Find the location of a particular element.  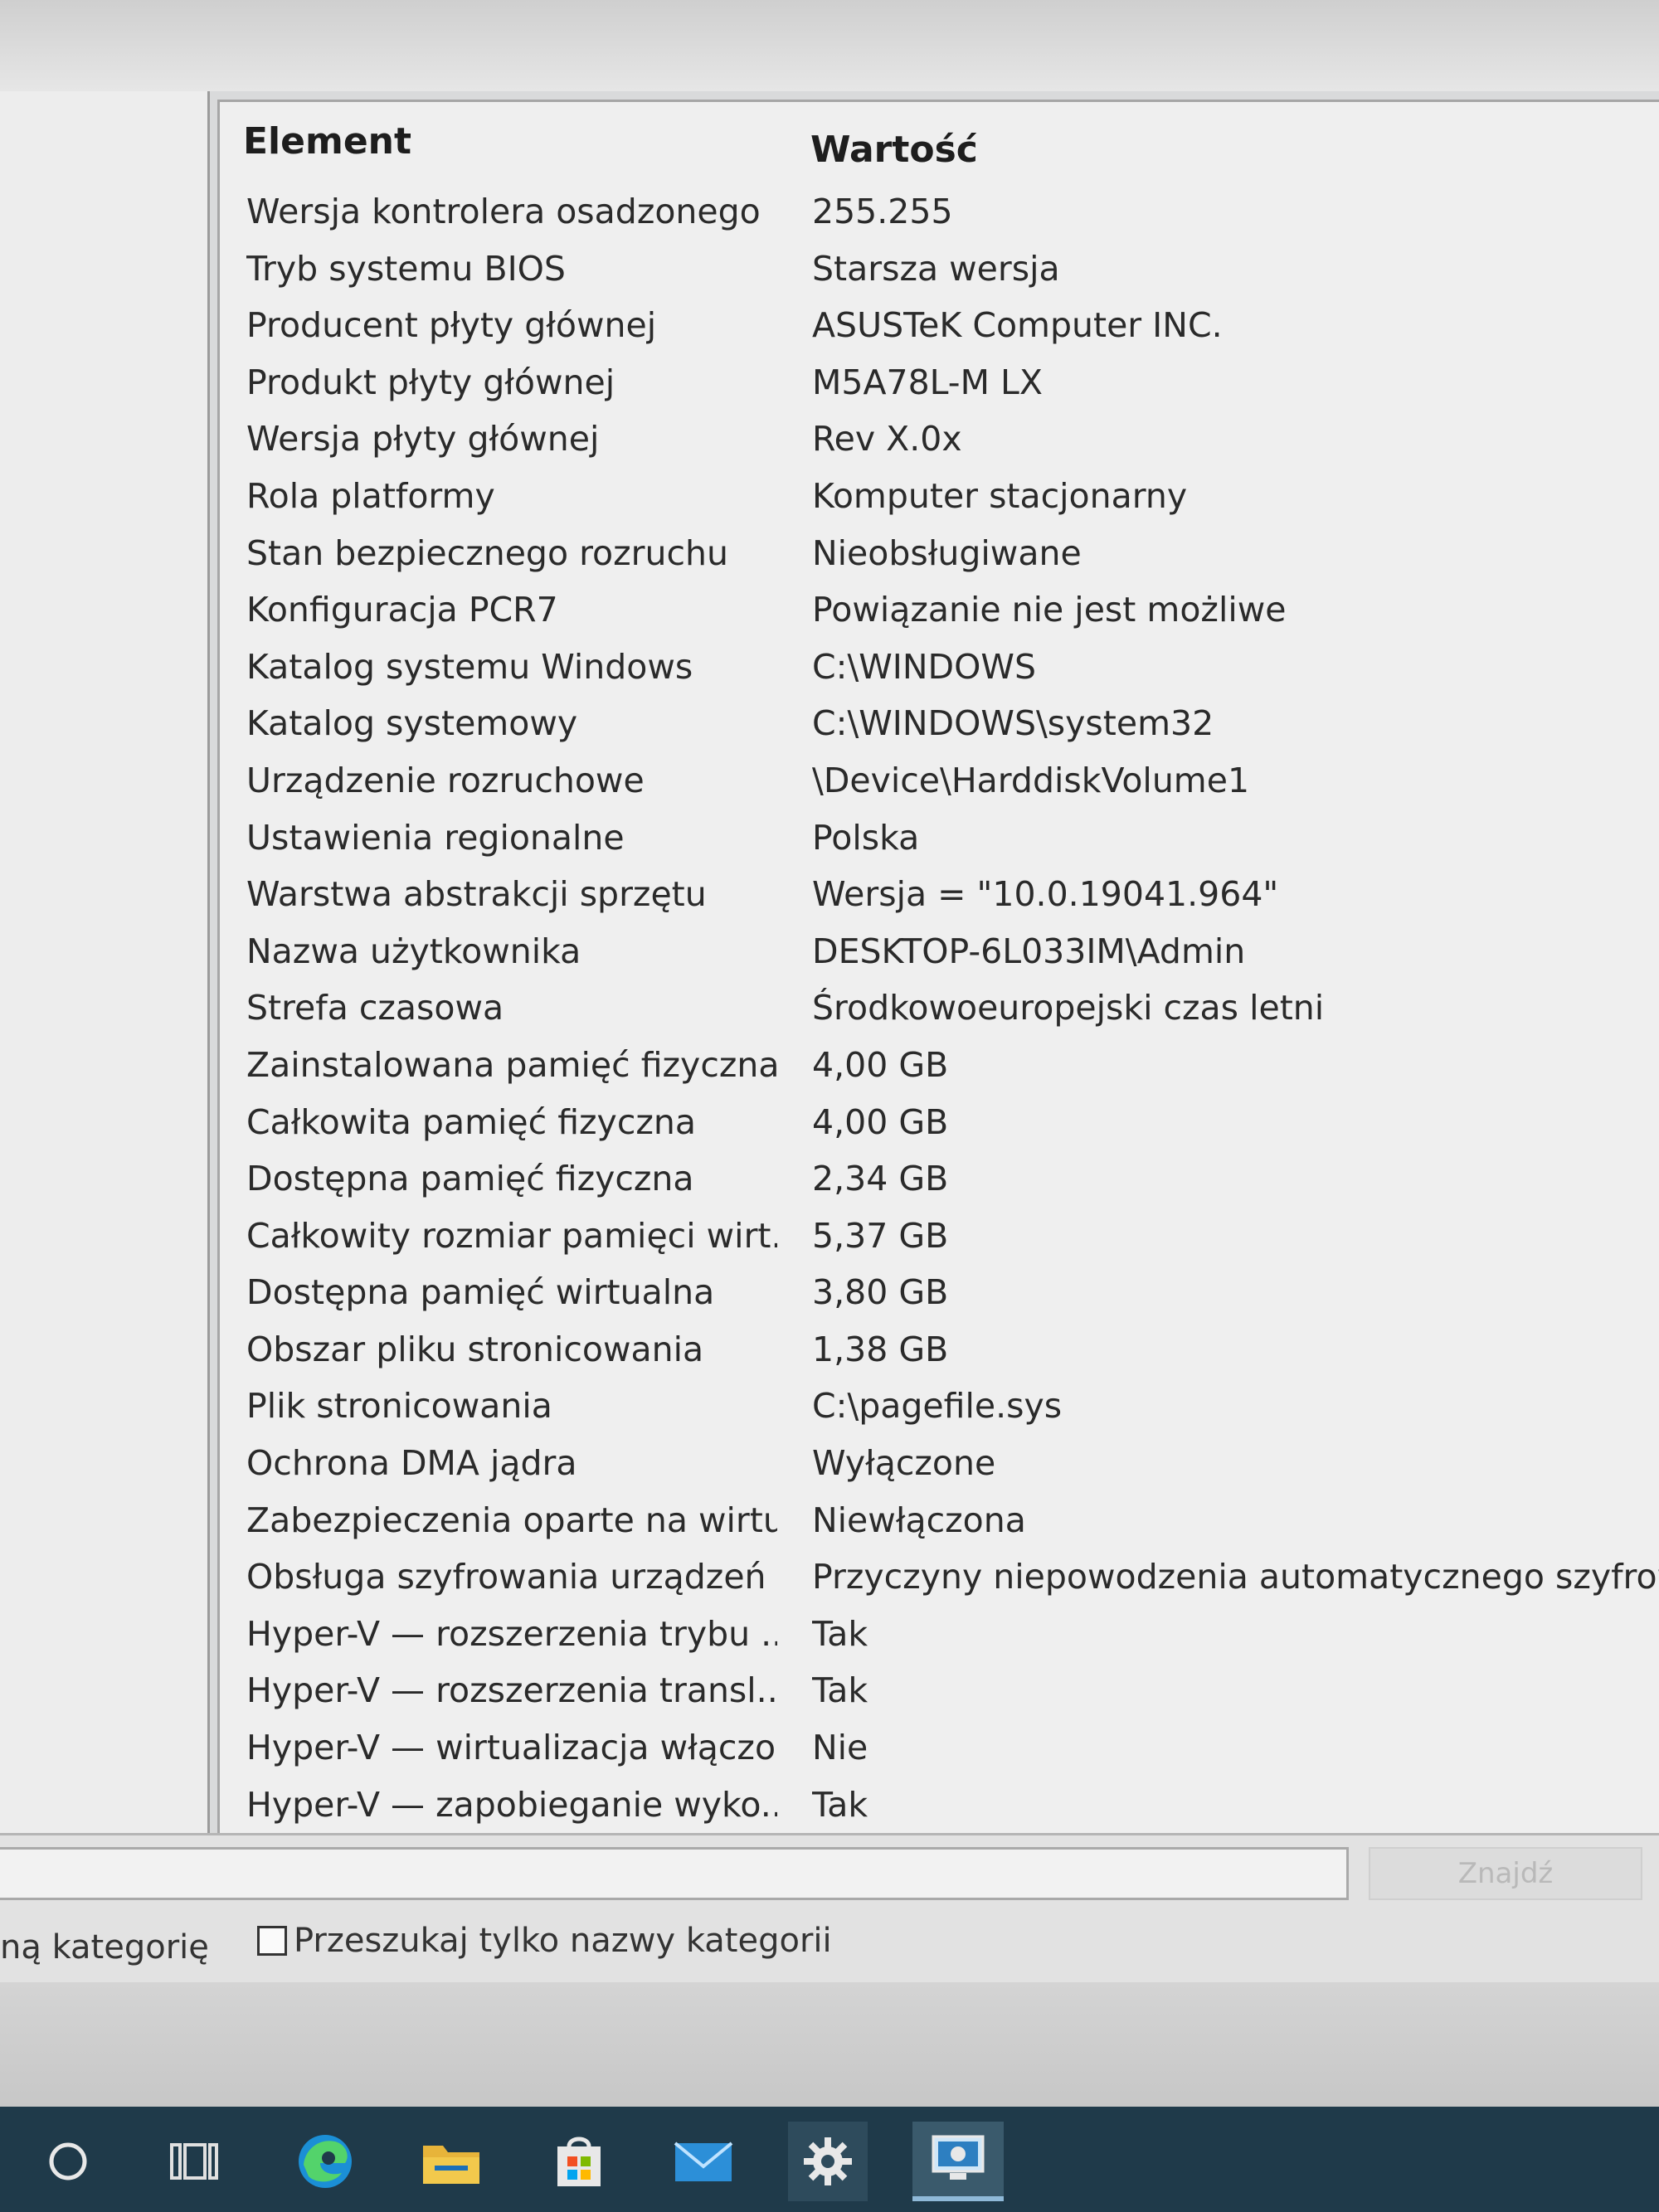

find-button: Znajdź is located at coordinates (1505, 1873).